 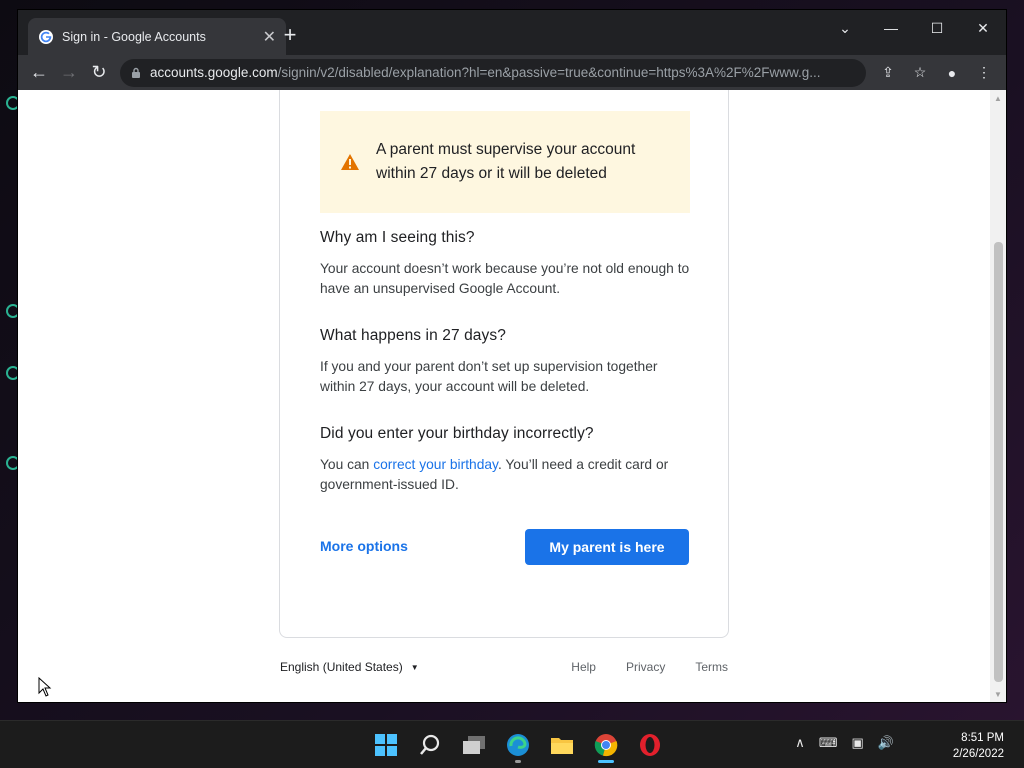 What do you see at coordinates (46, 36) in the screenshot?
I see `google-favicon-icon` at bounding box center [46, 36].